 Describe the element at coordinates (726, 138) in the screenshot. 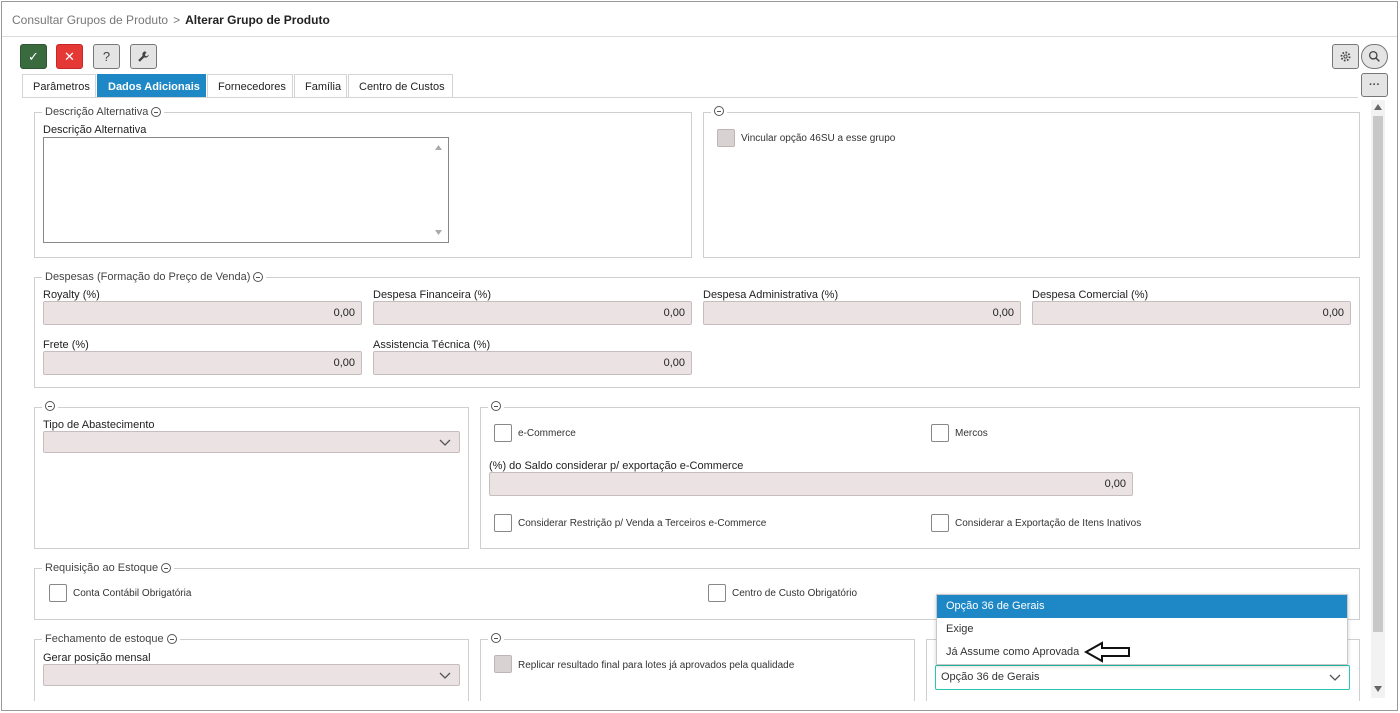

I see `vincular-checkbox` at that location.